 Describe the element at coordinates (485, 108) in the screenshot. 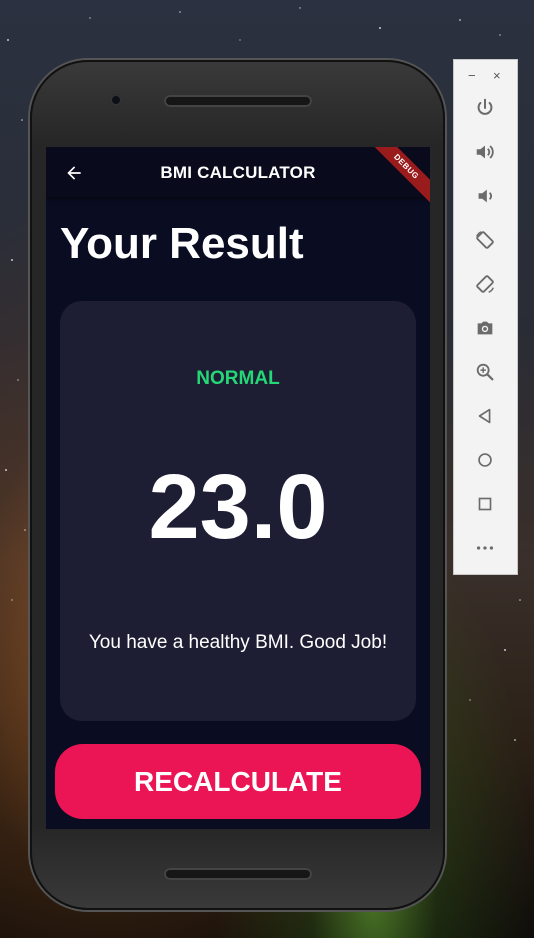

I see `power-icon` at that location.